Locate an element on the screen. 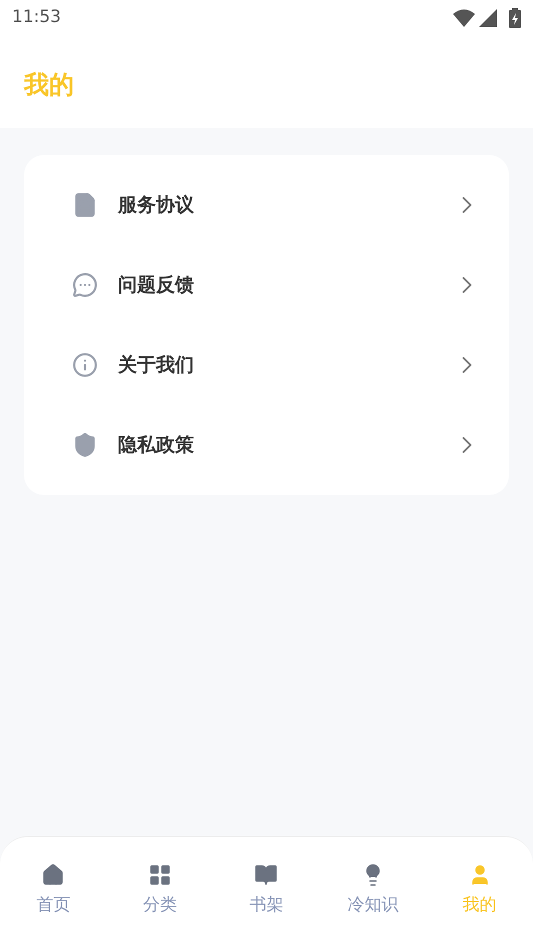 The width and height of the screenshot is (533, 948). page-title: 我的 is located at coordinates (49, 84).